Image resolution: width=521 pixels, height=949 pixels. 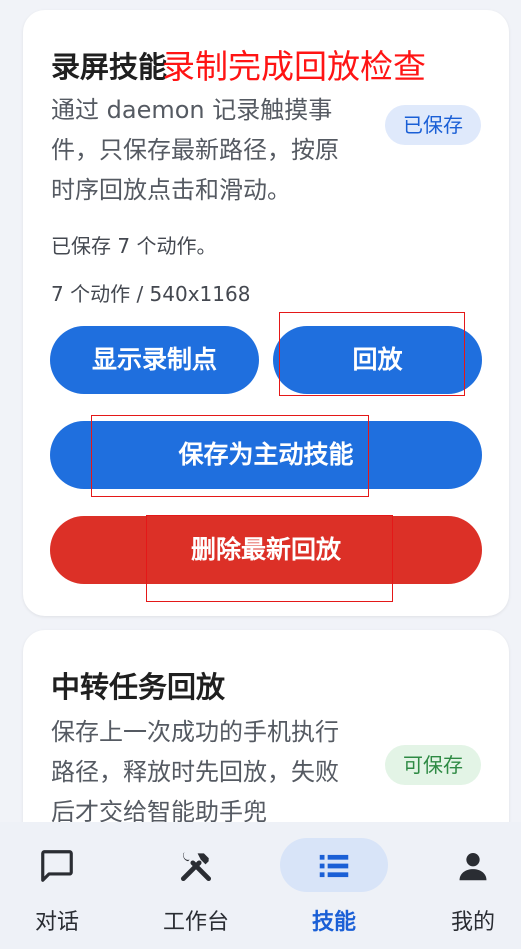 I want to click on chat-icon, so click(x=57, y=866).